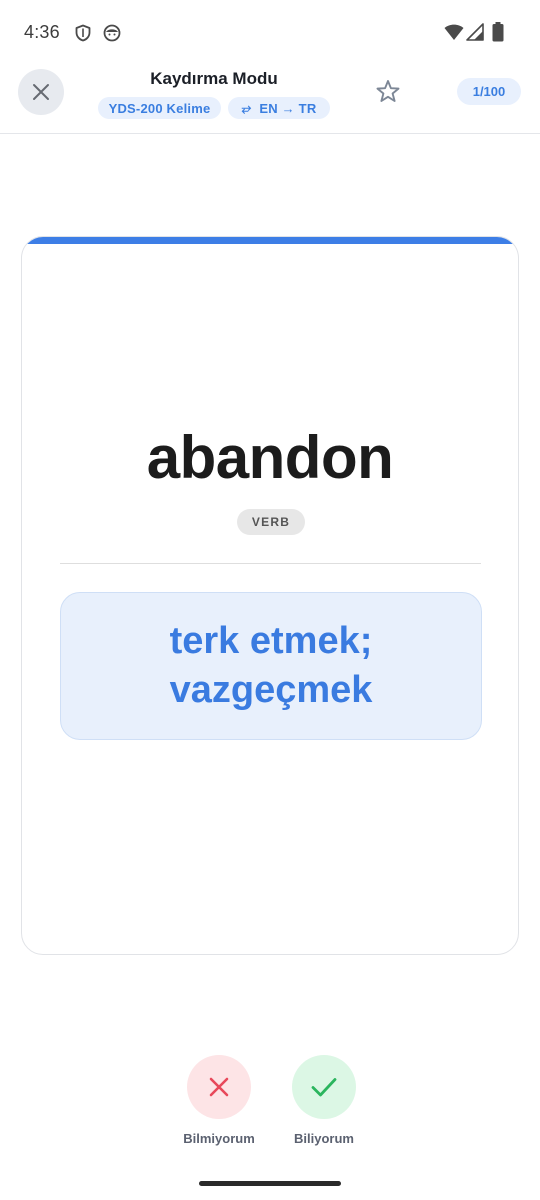  What do you see at coordinates (270, 563) in the screenshot?
I see `card-divider` at bounding box center [270, 563].